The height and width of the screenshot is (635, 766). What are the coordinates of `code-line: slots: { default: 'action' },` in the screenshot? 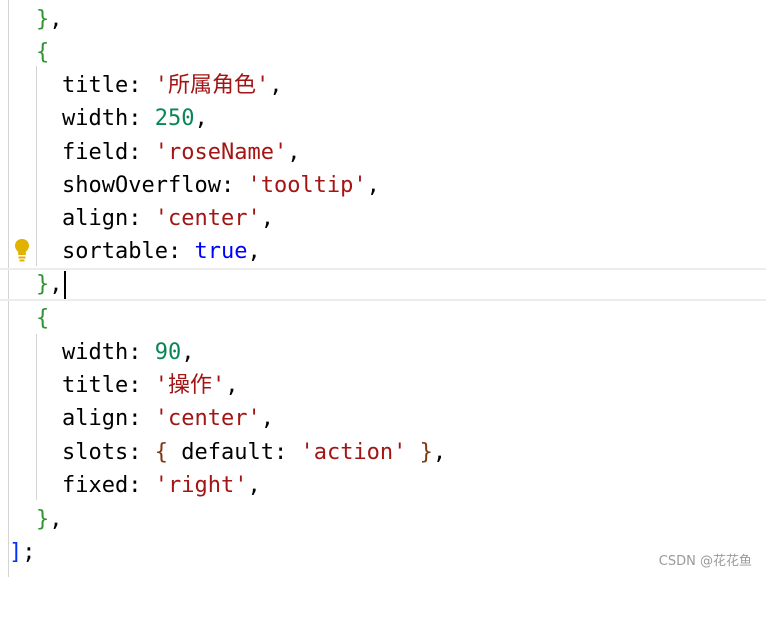 It's located at (383, 452).